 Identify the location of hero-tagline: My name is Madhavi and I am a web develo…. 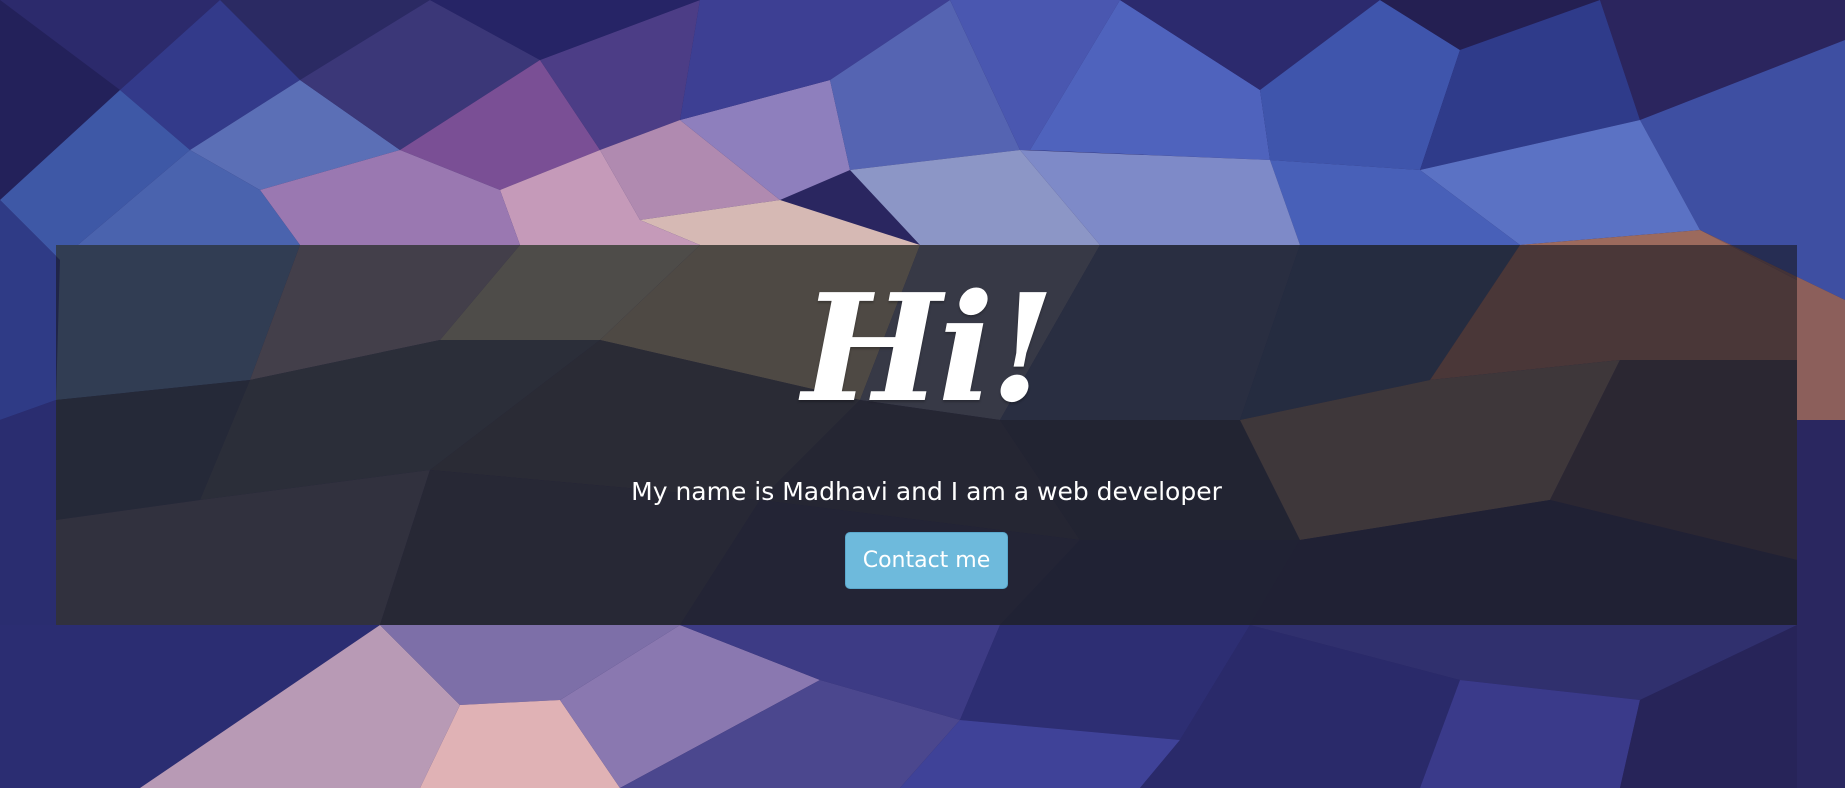
(926, 491).